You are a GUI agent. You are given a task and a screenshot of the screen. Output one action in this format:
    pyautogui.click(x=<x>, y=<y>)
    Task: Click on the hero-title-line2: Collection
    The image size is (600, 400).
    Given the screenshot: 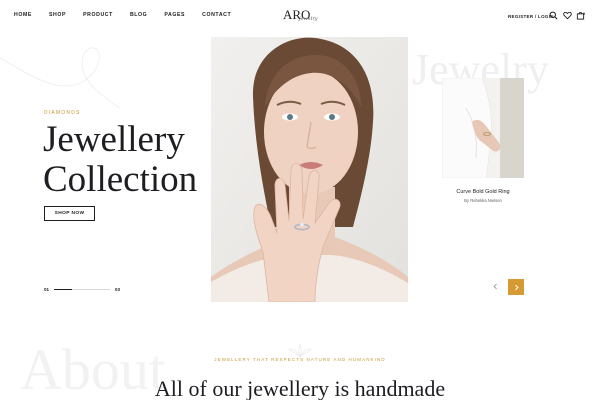 What is the action you would take?
    pyautogui.click(x=120, y=179)
    